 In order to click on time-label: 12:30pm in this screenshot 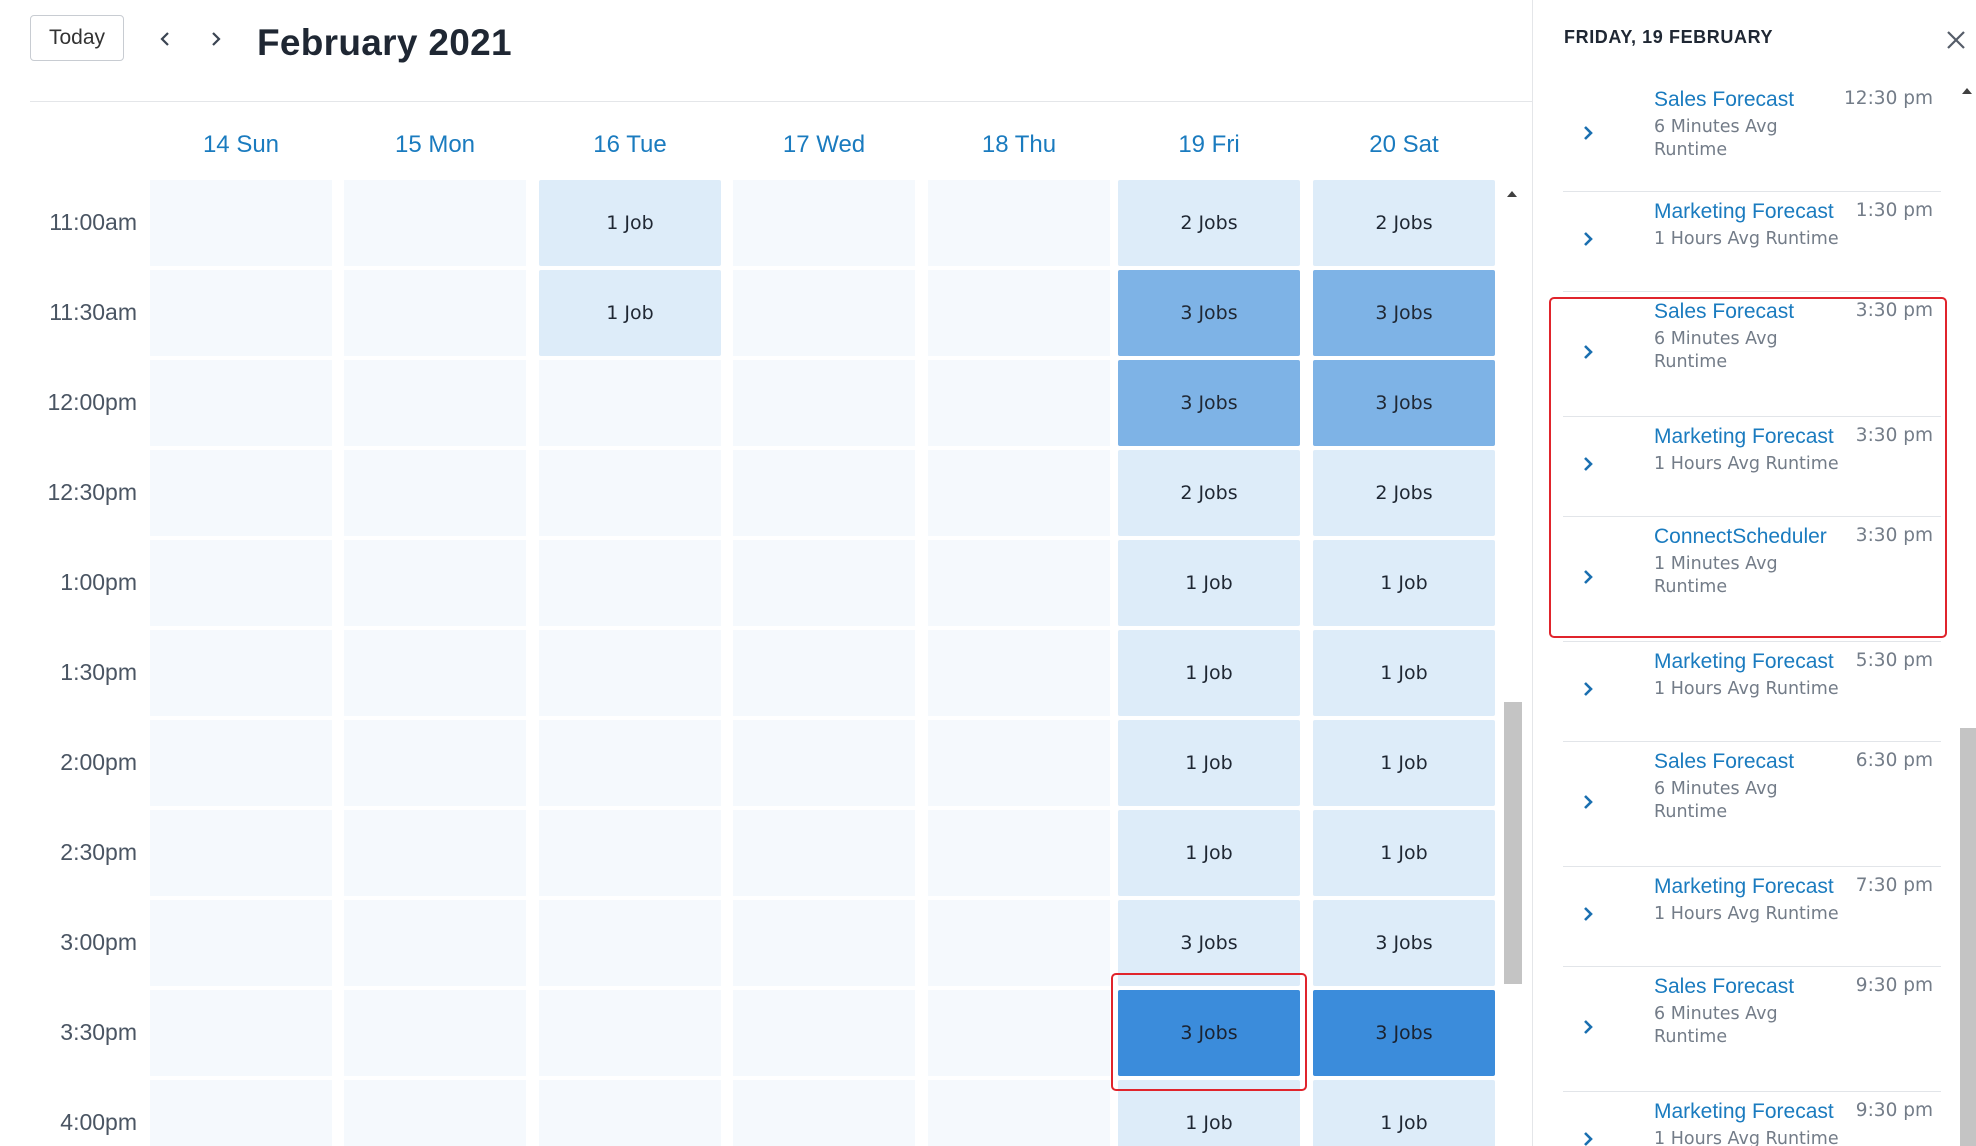, I will do `click(92, 492)`.